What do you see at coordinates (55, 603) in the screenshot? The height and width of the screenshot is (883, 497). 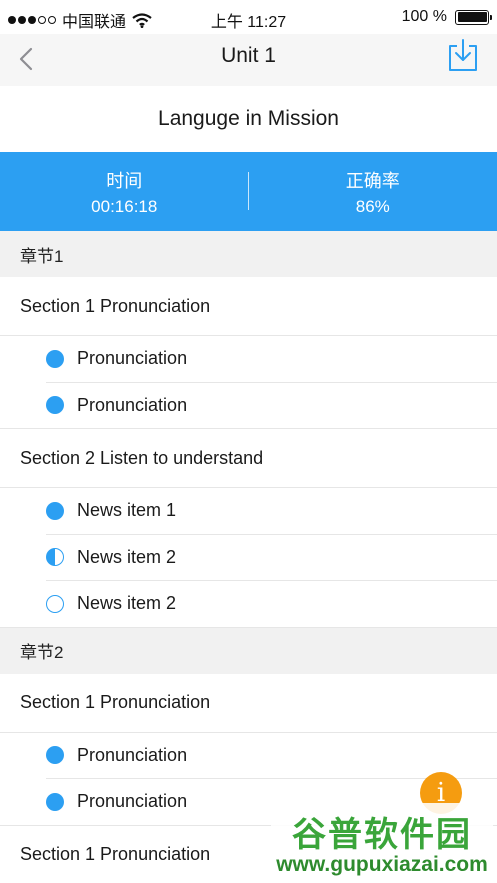 I see `progress-empty-icon` at bounding box center [55, 603].